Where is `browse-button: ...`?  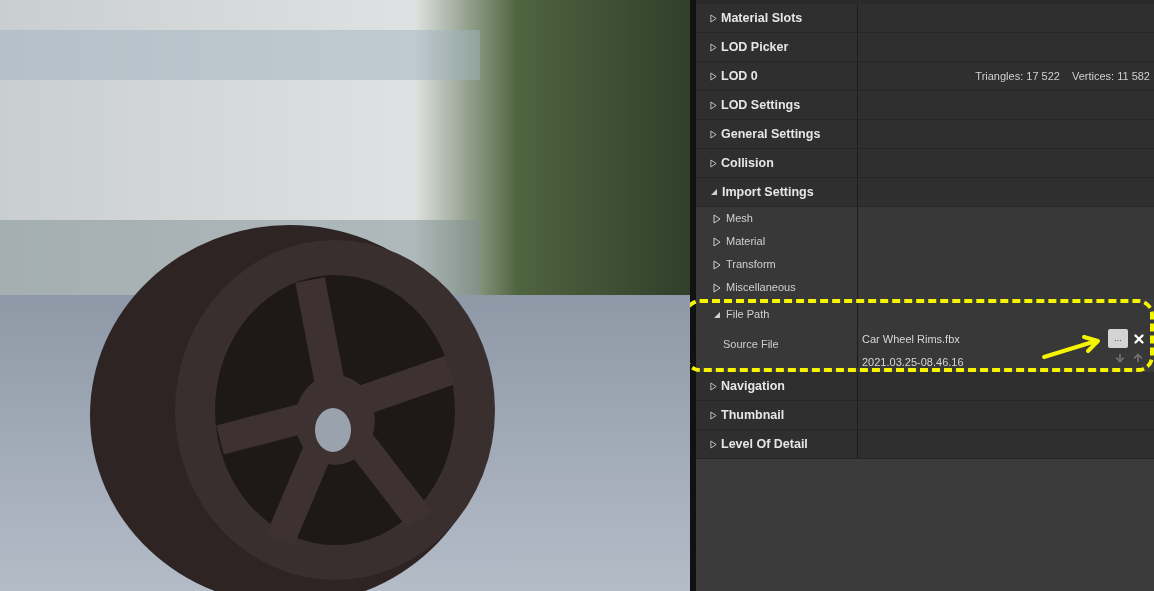 browse-button: ... is located at coordinates (1118, 338).